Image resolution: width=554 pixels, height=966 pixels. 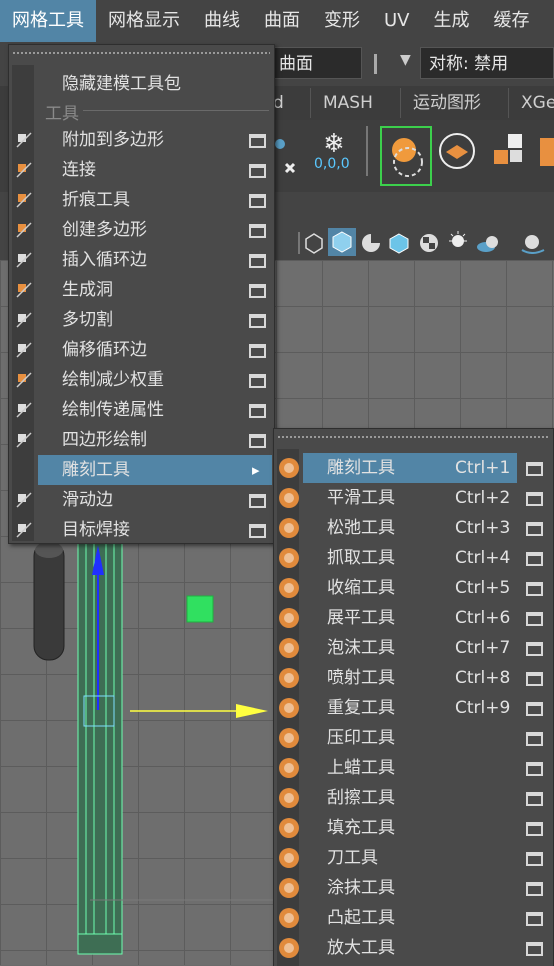 What do you see at coordinates (547, 152) in the screenshot?
I see `cube-shelf-icon` at bounding box center [547, 152].